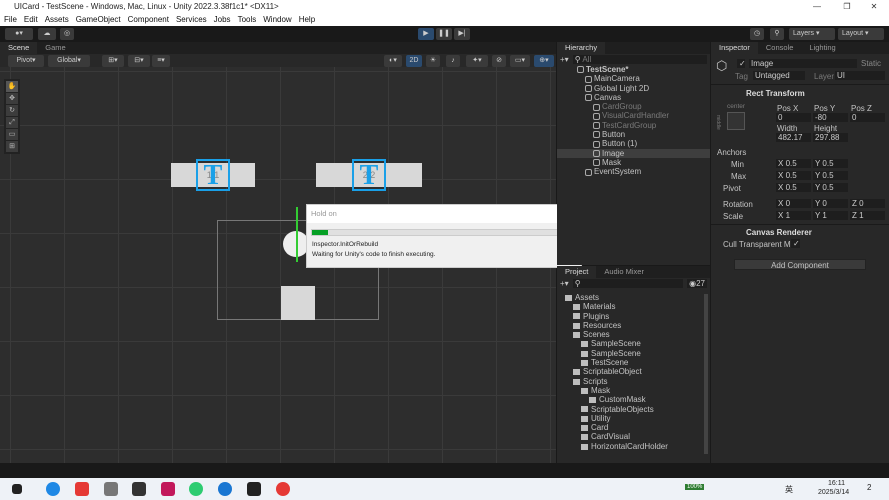  I want to click on move-tool: ✥, so click(12, 98).